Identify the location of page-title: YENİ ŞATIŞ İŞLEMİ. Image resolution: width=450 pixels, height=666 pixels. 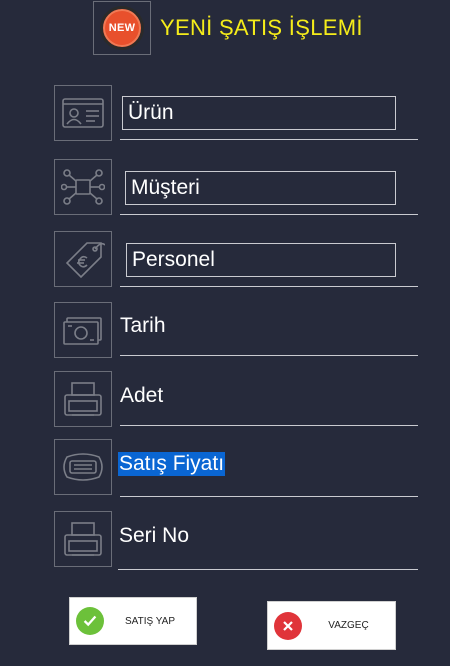
(261, 27).